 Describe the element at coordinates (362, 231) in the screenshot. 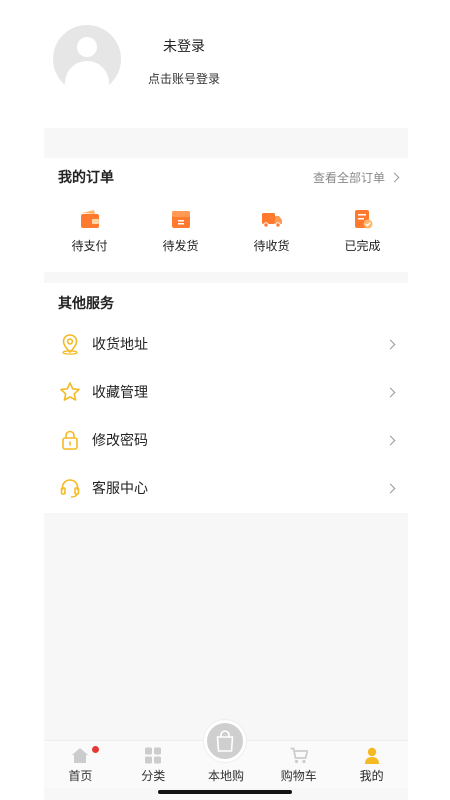

I see `order-completed: 已完成` at that location.